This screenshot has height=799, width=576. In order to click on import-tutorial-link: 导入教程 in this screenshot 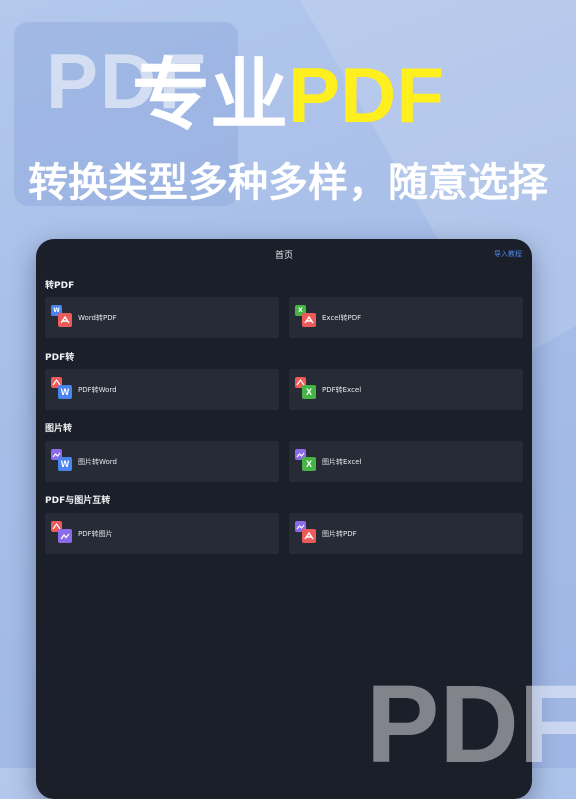, I will do `click(508, 254)`.